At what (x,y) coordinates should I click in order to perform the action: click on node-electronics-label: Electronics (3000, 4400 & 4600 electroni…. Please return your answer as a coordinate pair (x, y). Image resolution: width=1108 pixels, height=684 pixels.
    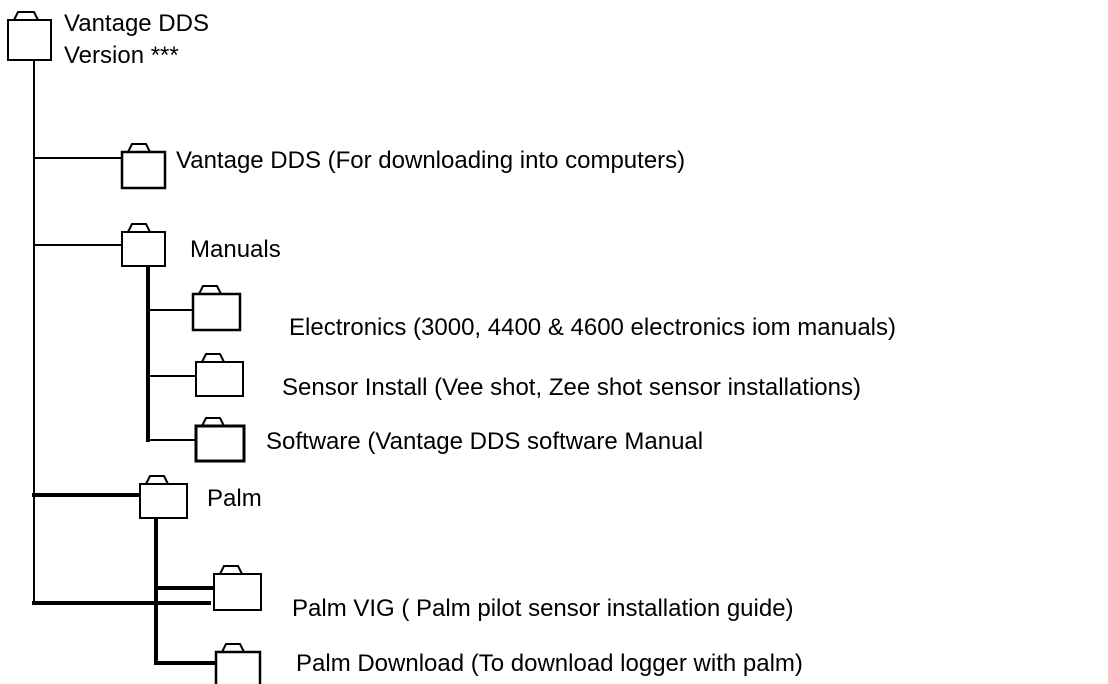
    Looking at the image, I should click on (592, 327).